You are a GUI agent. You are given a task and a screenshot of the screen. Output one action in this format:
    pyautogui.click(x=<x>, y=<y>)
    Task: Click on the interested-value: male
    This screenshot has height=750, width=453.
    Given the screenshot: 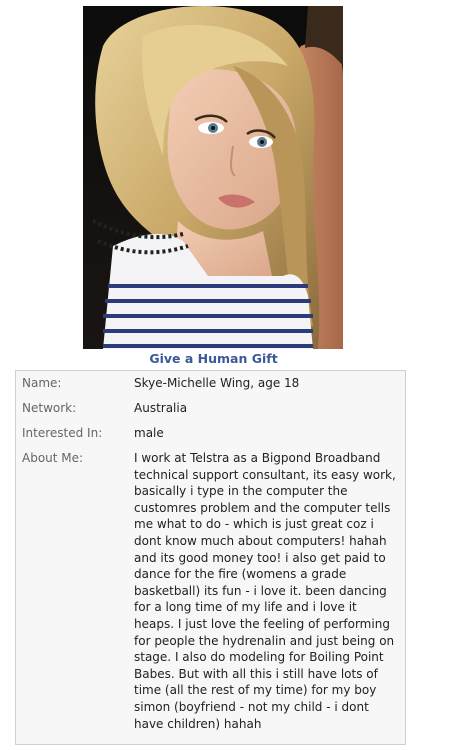 What is the action you would take?
    pyautogui.click(x=149, y=433)
    